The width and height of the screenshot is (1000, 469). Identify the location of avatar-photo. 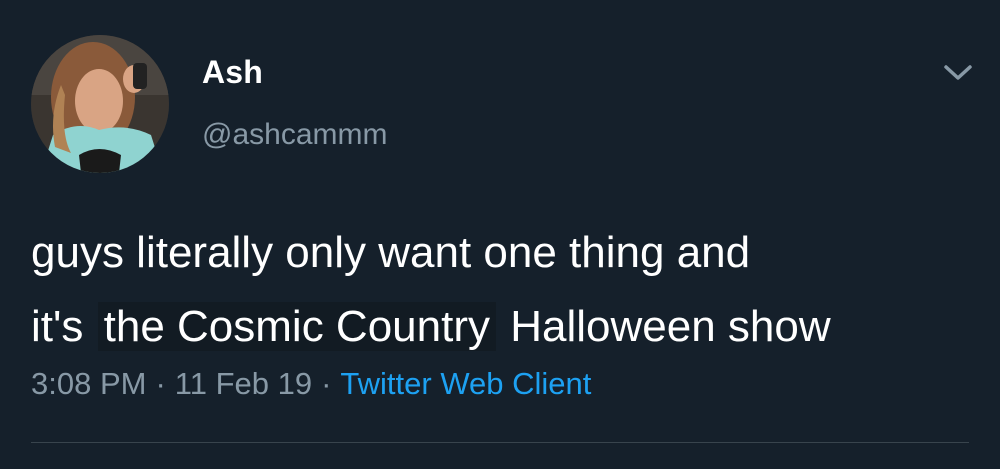
(100, 104).